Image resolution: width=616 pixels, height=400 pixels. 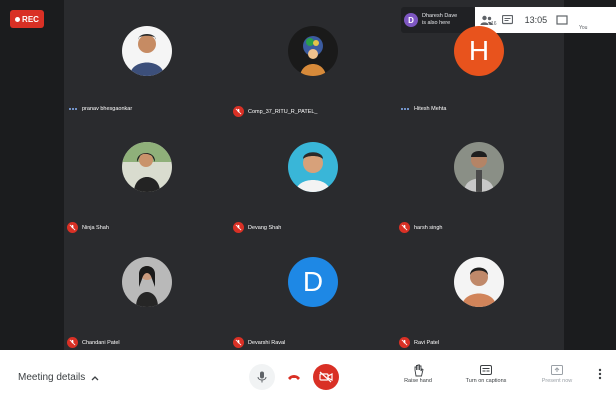 What do you see at coordinates (486, 381) in the screenshot?
I see `captions-label: Turn on captions` at bounding box center [486, 381].